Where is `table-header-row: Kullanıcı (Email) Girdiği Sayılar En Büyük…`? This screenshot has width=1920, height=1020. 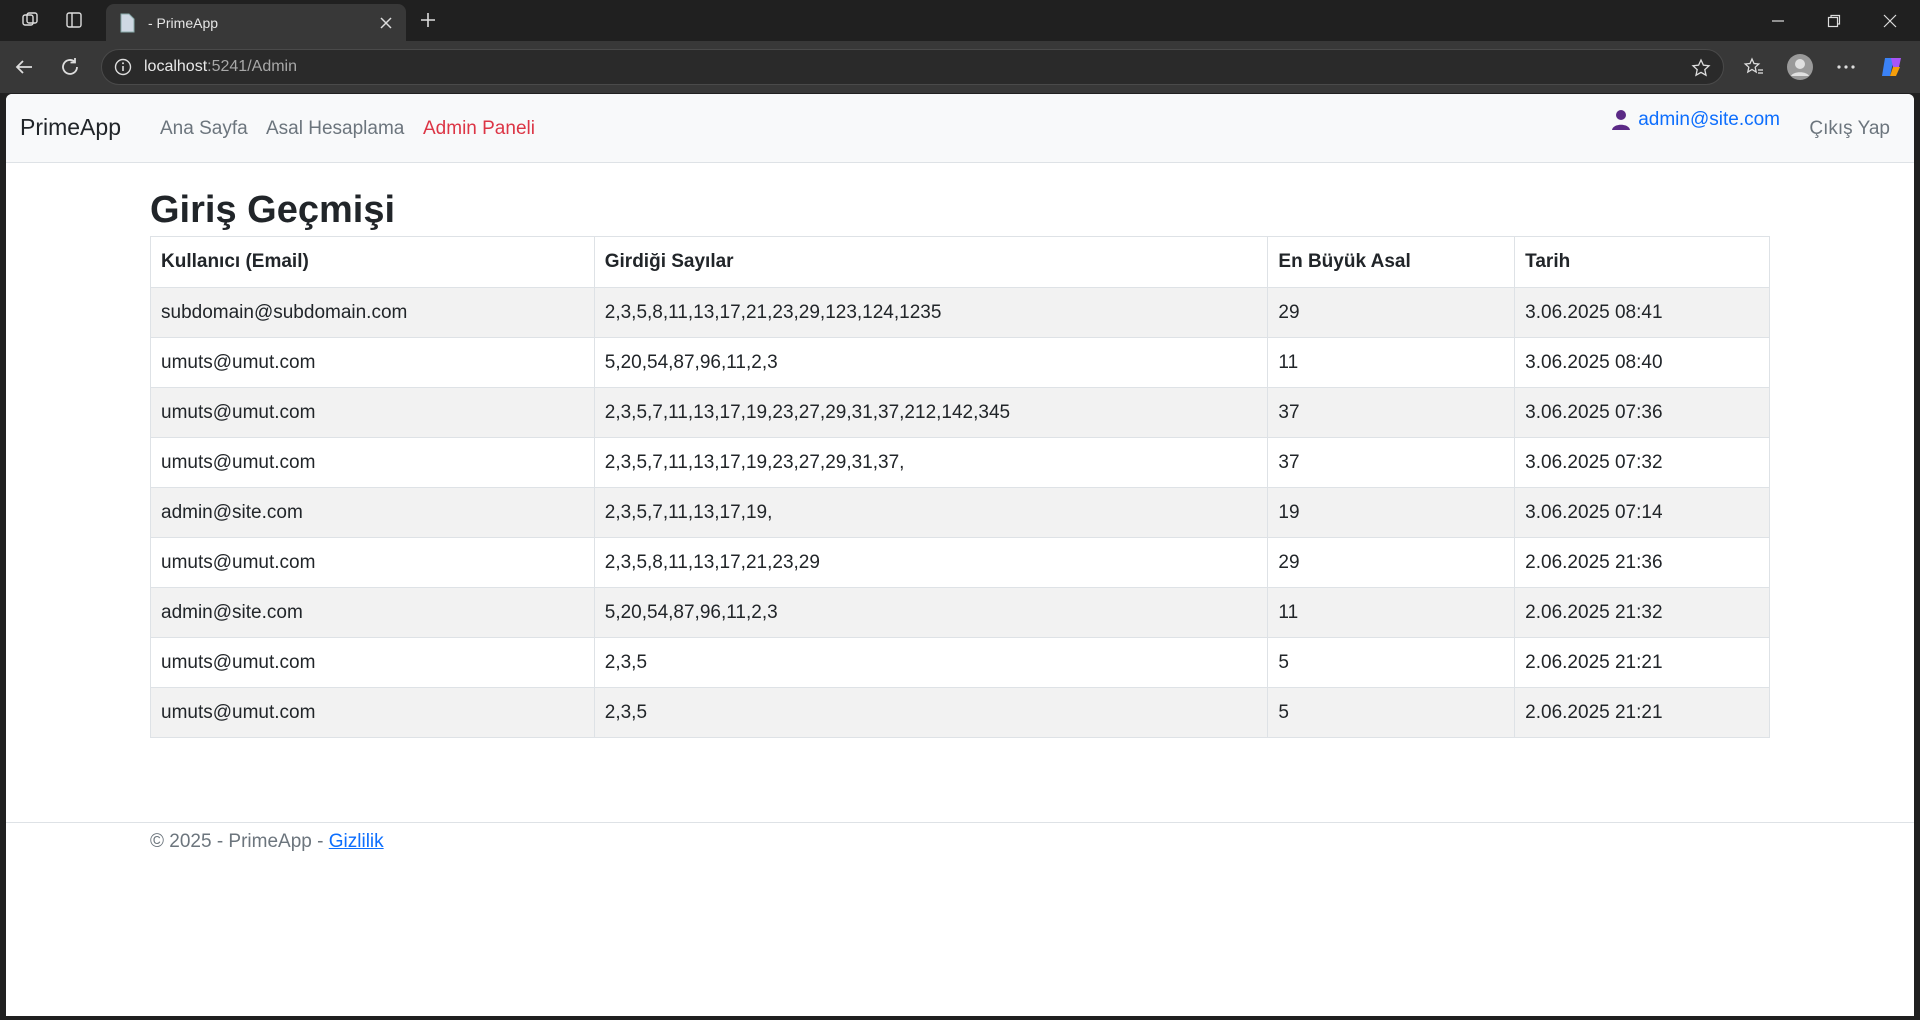 table-header-row: Kullanıcı (Email) Girdiği Sayılar En Büyük… is located at coordinates (960, 262).